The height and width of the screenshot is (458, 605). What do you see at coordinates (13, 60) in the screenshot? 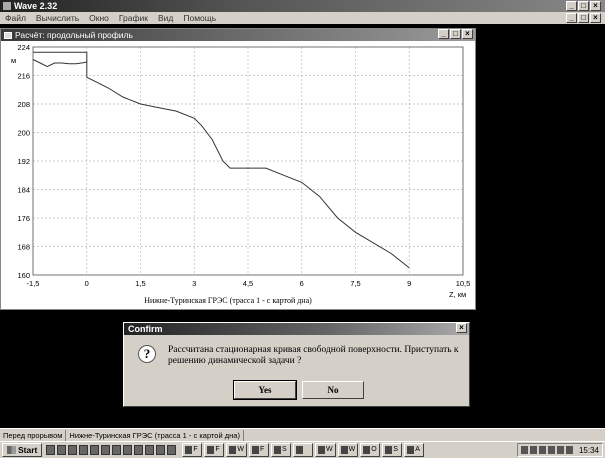
I see `y-axis-label: м` at bounding box center [13, 60].